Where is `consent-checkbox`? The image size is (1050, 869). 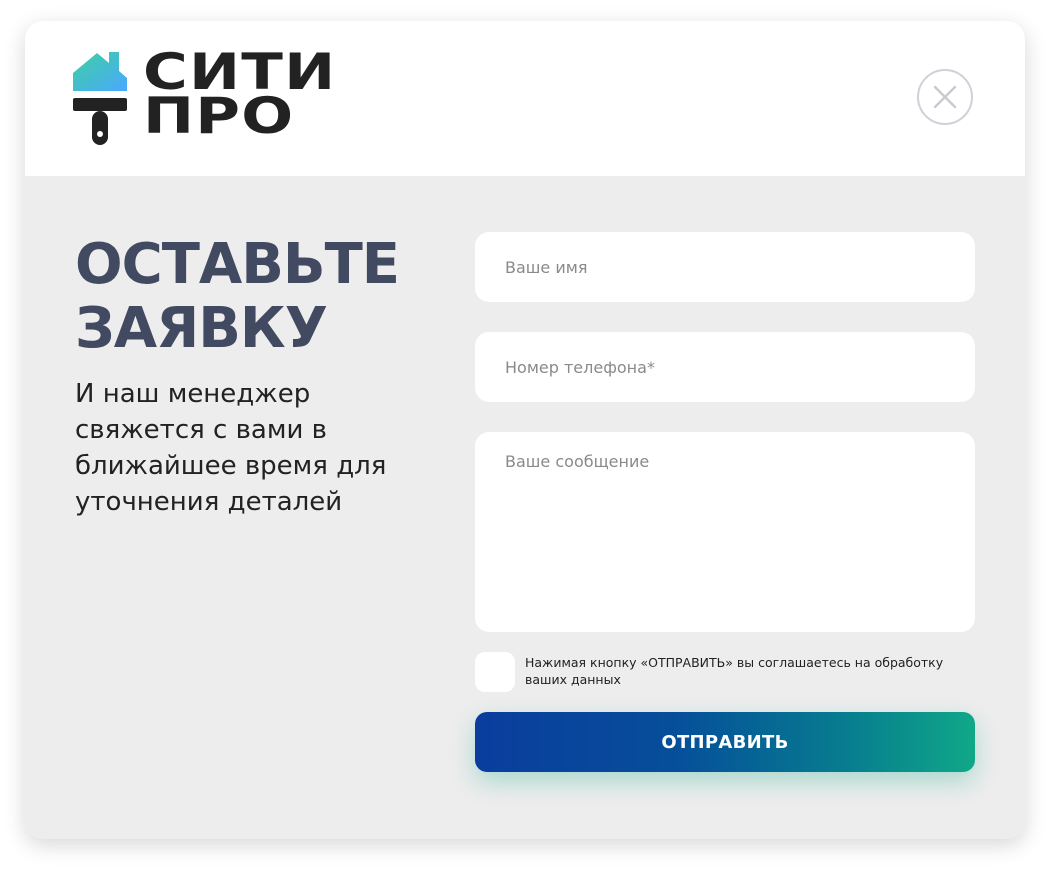
consent-checkbox is located at coordinates (495, 672).